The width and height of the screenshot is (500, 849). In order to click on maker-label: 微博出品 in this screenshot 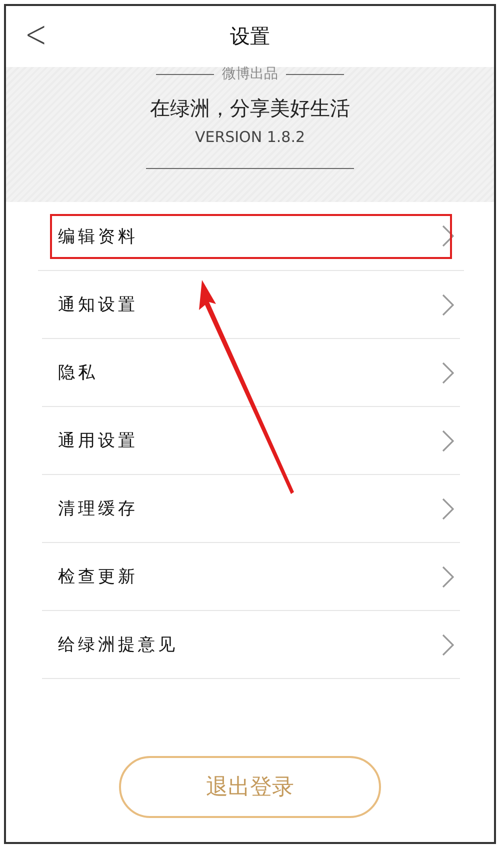, I will do `click(250, 74)`.